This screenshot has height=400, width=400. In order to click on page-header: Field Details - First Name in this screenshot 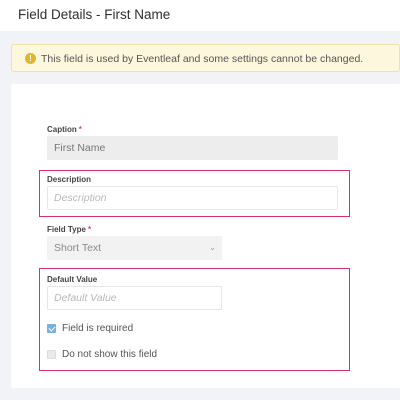, I will do `click(200, 15)`.